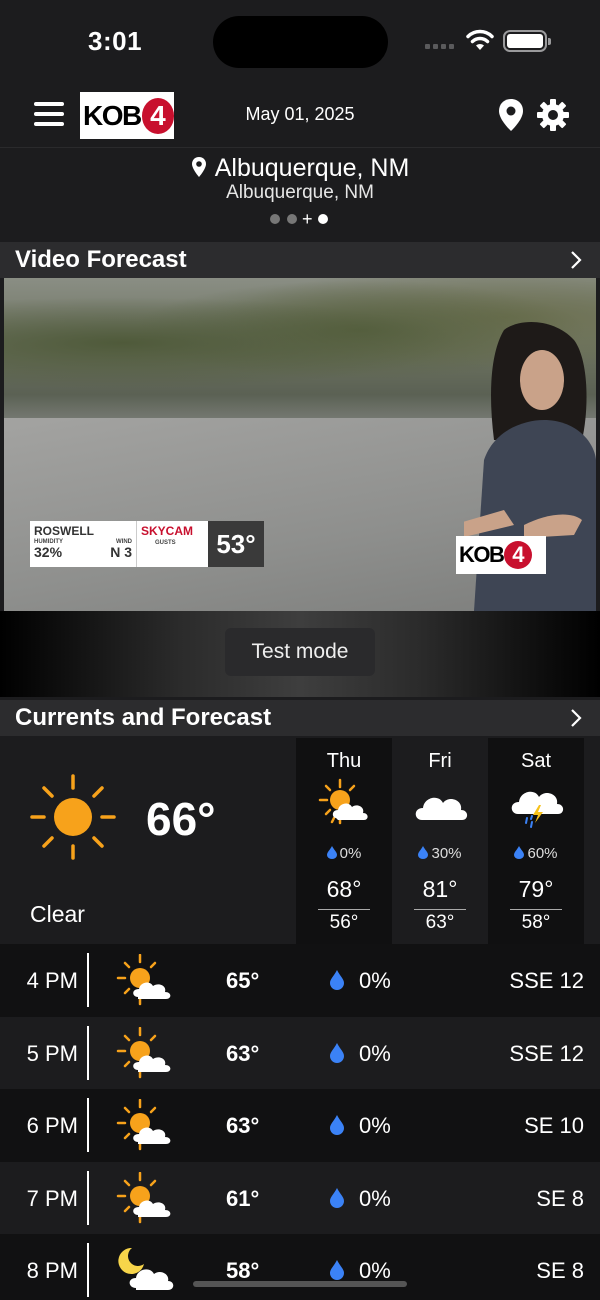  Describe the element at coordinates (554, 1126) in the screenshot. I see `hour-wind: SE 10` at that location.